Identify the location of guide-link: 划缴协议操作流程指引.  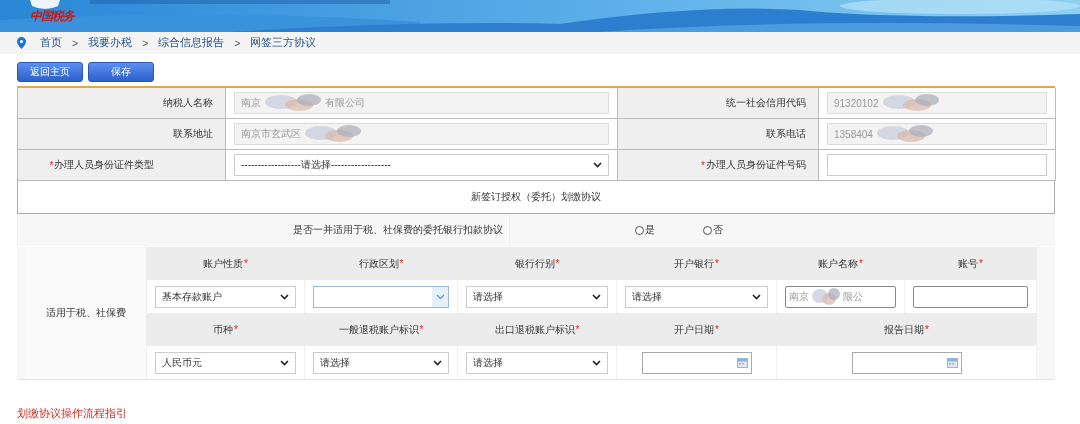
(72, 413).